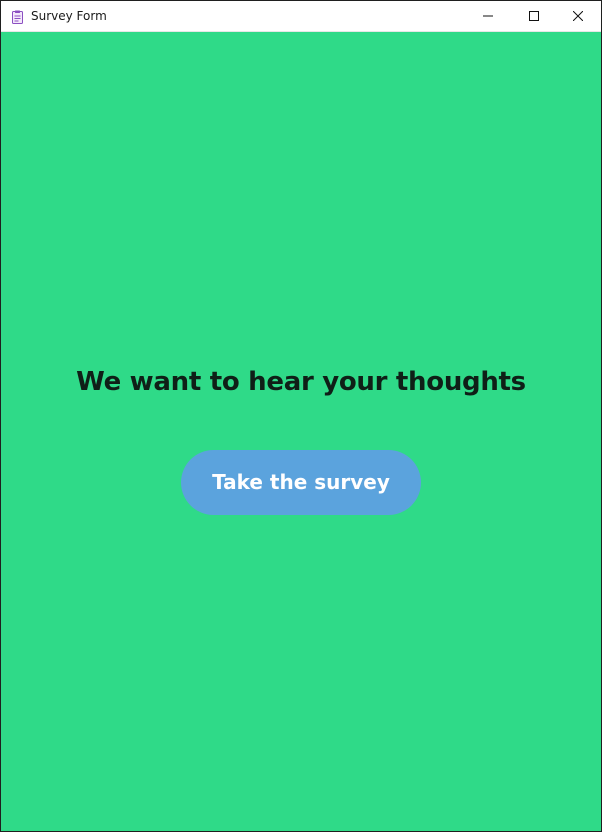  I want to click on take-survey-button: Take the survey, so click(301, 482).